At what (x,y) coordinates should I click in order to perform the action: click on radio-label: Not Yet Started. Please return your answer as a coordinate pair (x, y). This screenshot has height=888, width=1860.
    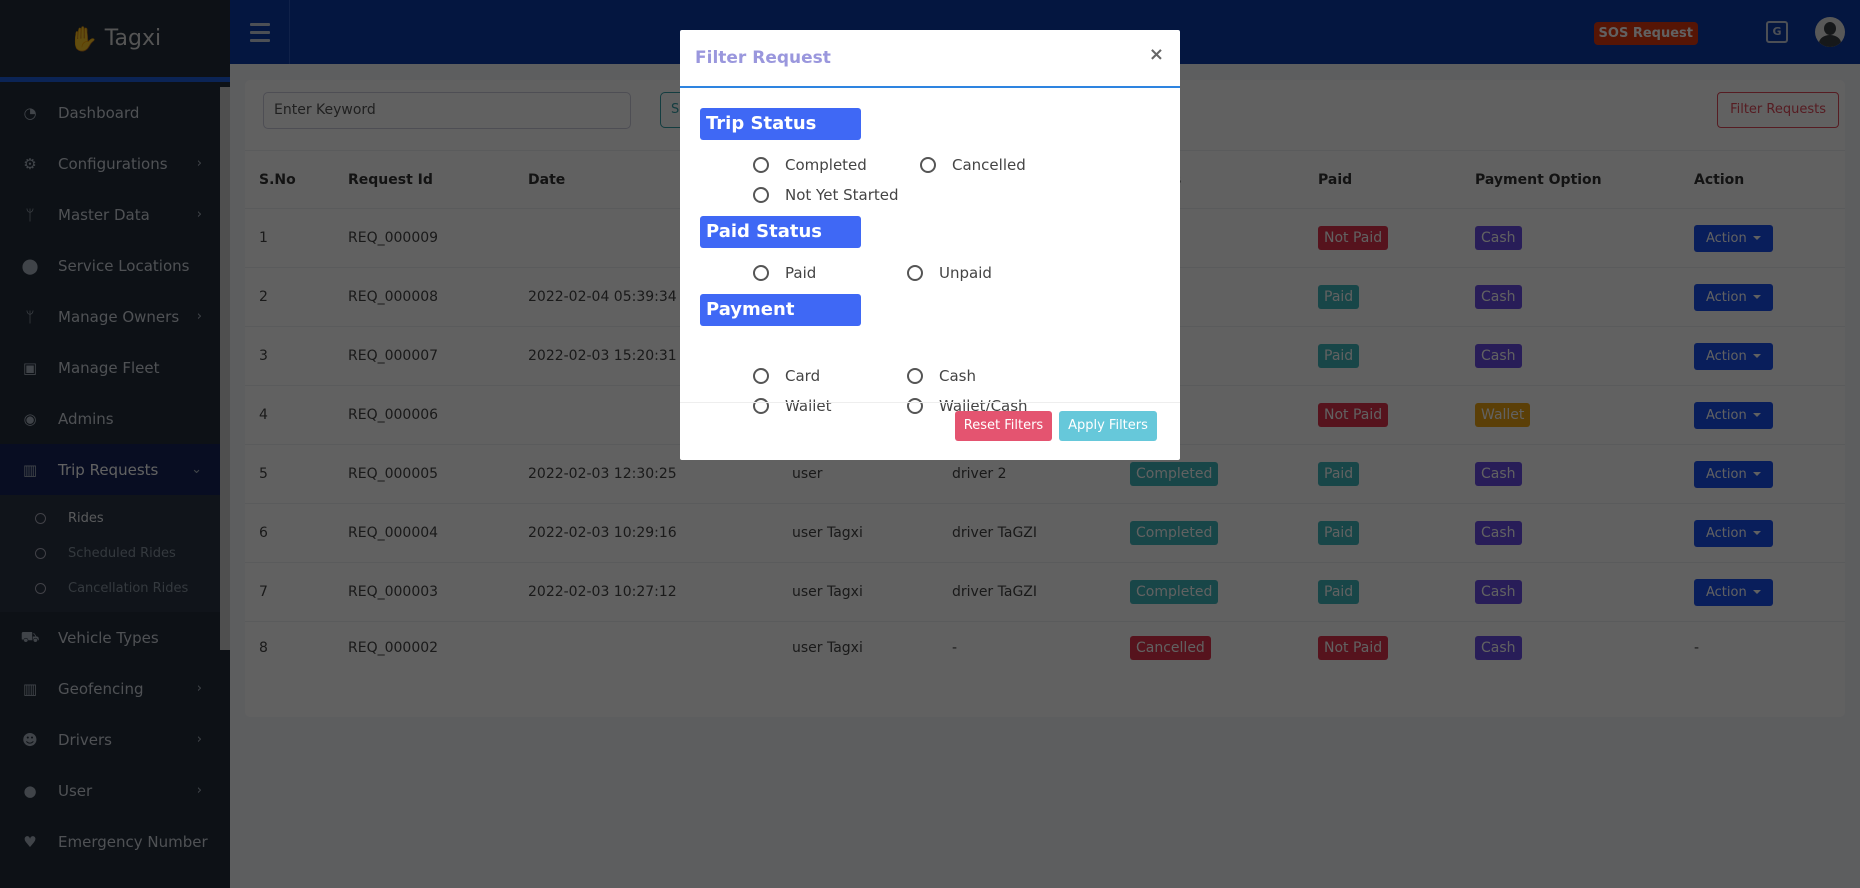
    Looking at the image, I should click on (842, 195).